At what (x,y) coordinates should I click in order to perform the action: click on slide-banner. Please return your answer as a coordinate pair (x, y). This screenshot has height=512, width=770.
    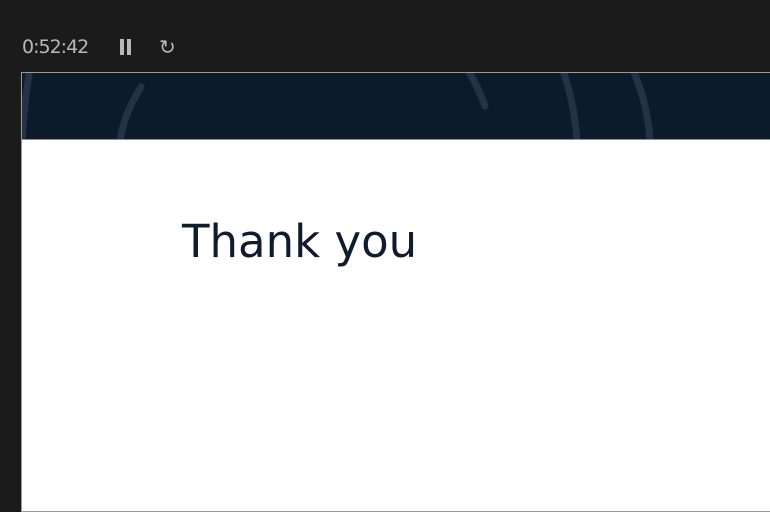
    Looking at the image, I should click on (396, 106).